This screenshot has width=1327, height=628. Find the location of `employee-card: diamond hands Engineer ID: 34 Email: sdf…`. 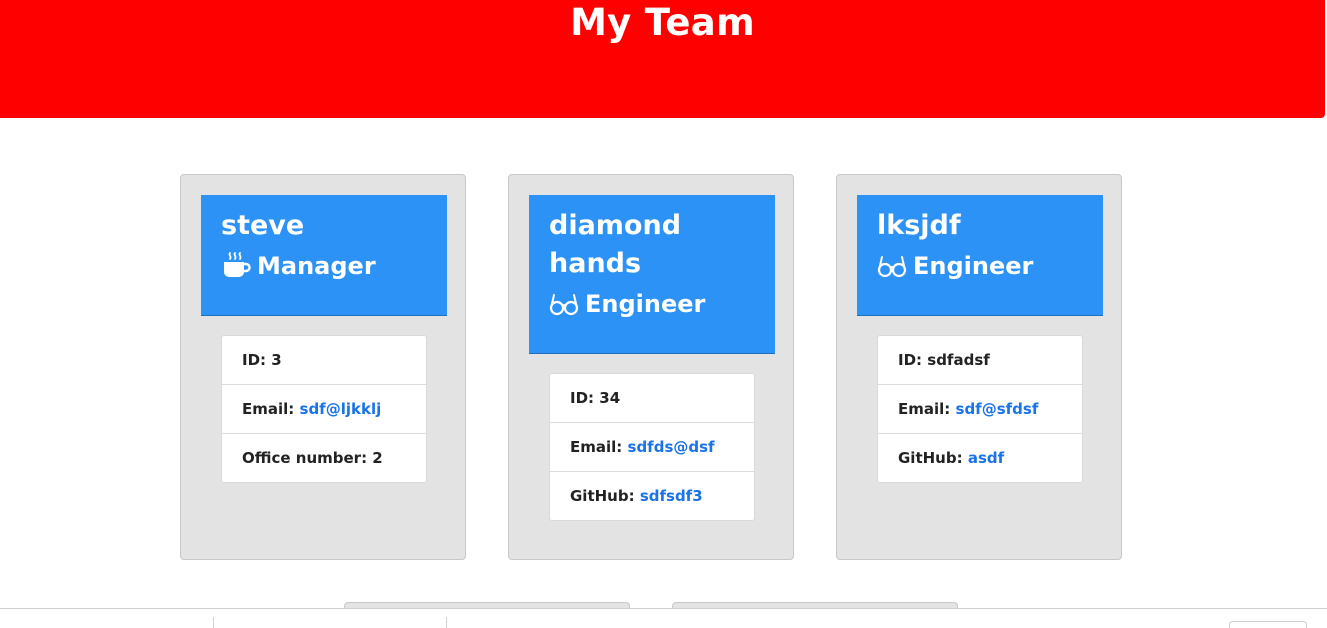

employee-card: diamond hands Engineer ID: 34 Email: sdf… is located at coordinates (651, 367).